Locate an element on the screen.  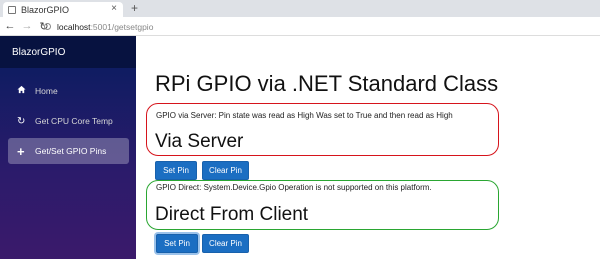
app-brand: BlazorGPIO is located at coordinates (68, 52).